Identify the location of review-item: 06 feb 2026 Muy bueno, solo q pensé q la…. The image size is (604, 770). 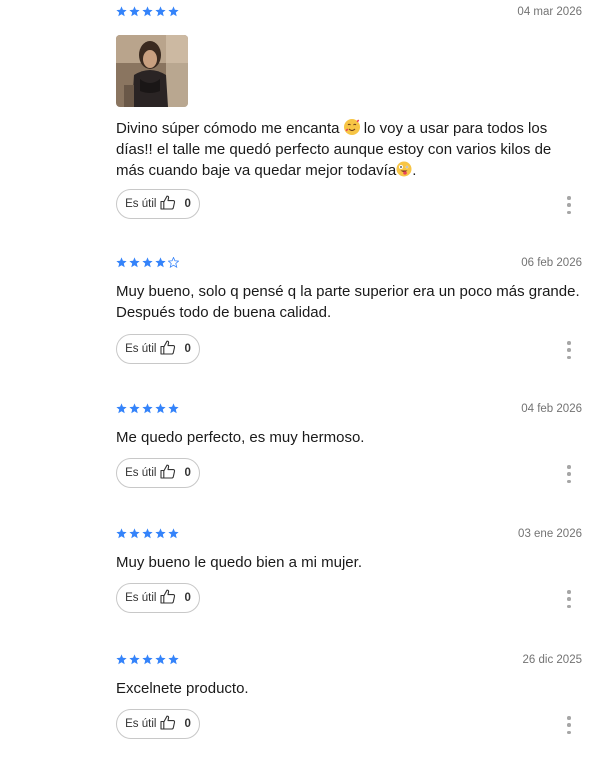
(349, 311).